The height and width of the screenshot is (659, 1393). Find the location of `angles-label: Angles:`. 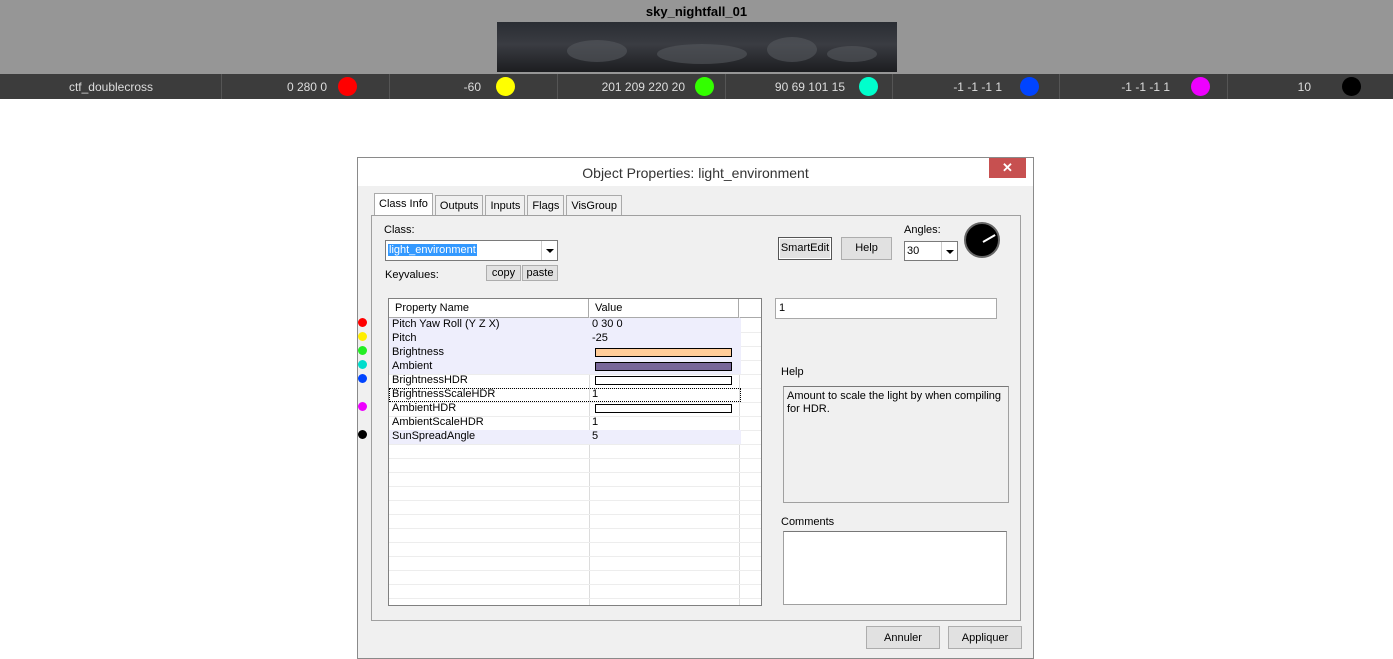

angles-label: Angles: is located at coordinates (922, 230).